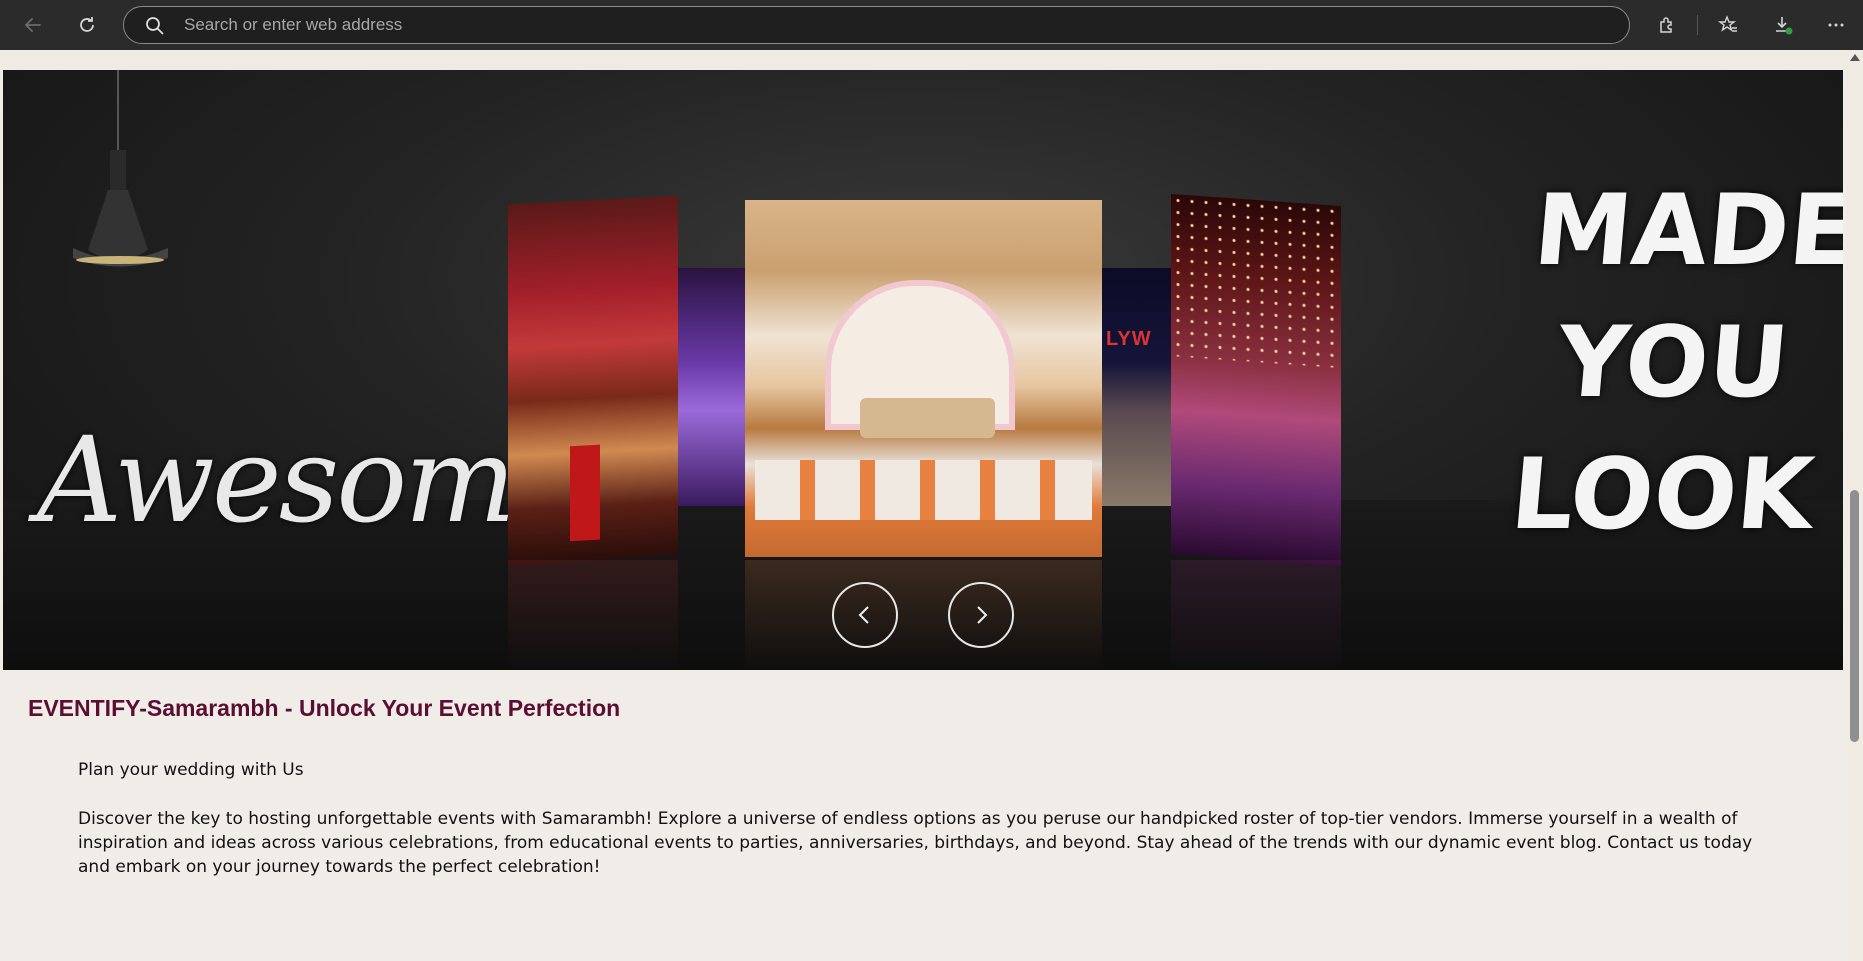 This screenshot has width=1863, height=961. I want to click on hero-slogan: MADE YOU LOOK, so click(1674, 363).